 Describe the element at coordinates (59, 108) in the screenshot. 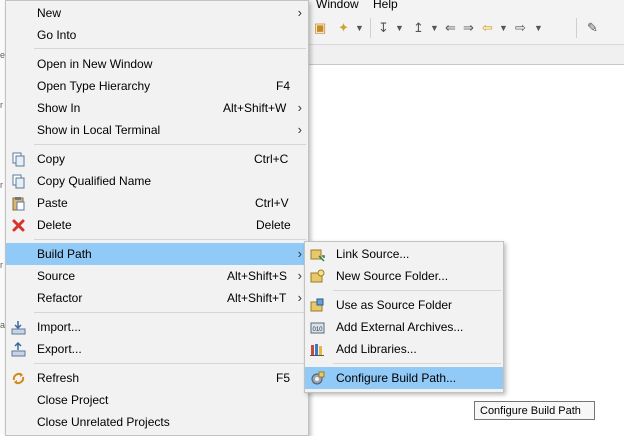

I see `menu-item-label: Show In` at that location.